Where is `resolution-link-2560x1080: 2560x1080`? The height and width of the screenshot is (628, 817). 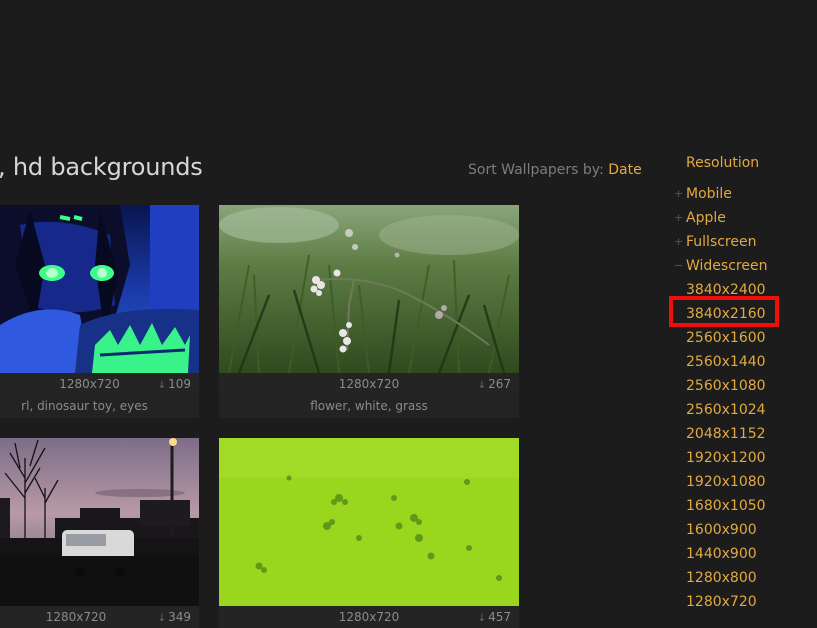
resolution-link-2560x1080: 2560x1080 is located at coordinates (726, 386).